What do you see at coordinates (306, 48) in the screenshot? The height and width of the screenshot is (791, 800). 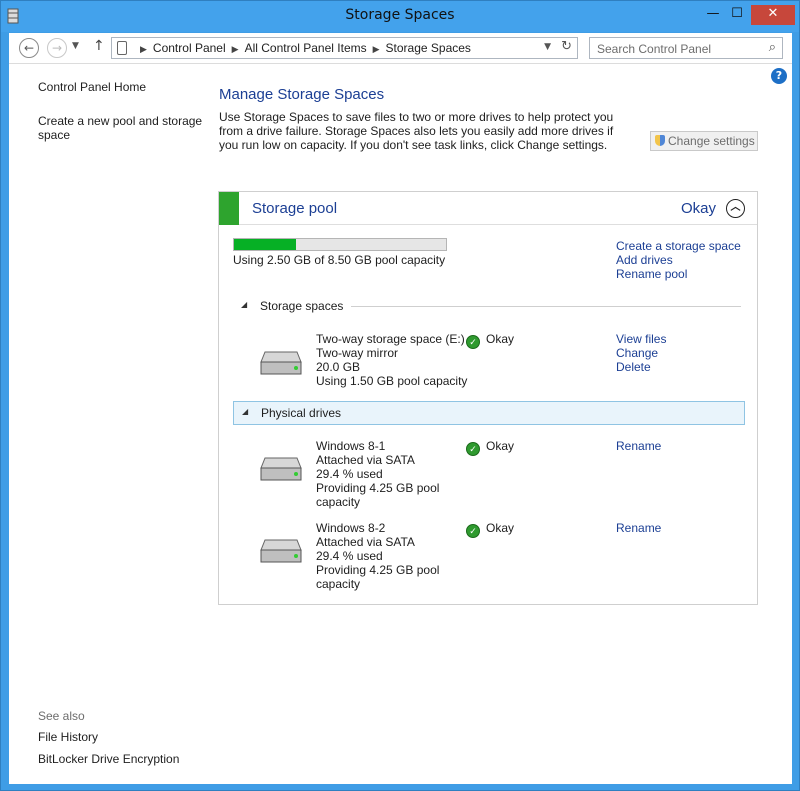 I see `breadcrumb-all-items: All Control Panel Items` at bounding box center [306, 48].